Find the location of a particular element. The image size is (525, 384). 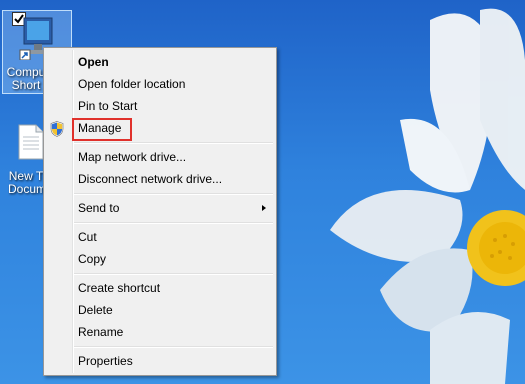

menu-item-copy: Copy is located at coordinates (160, 259).